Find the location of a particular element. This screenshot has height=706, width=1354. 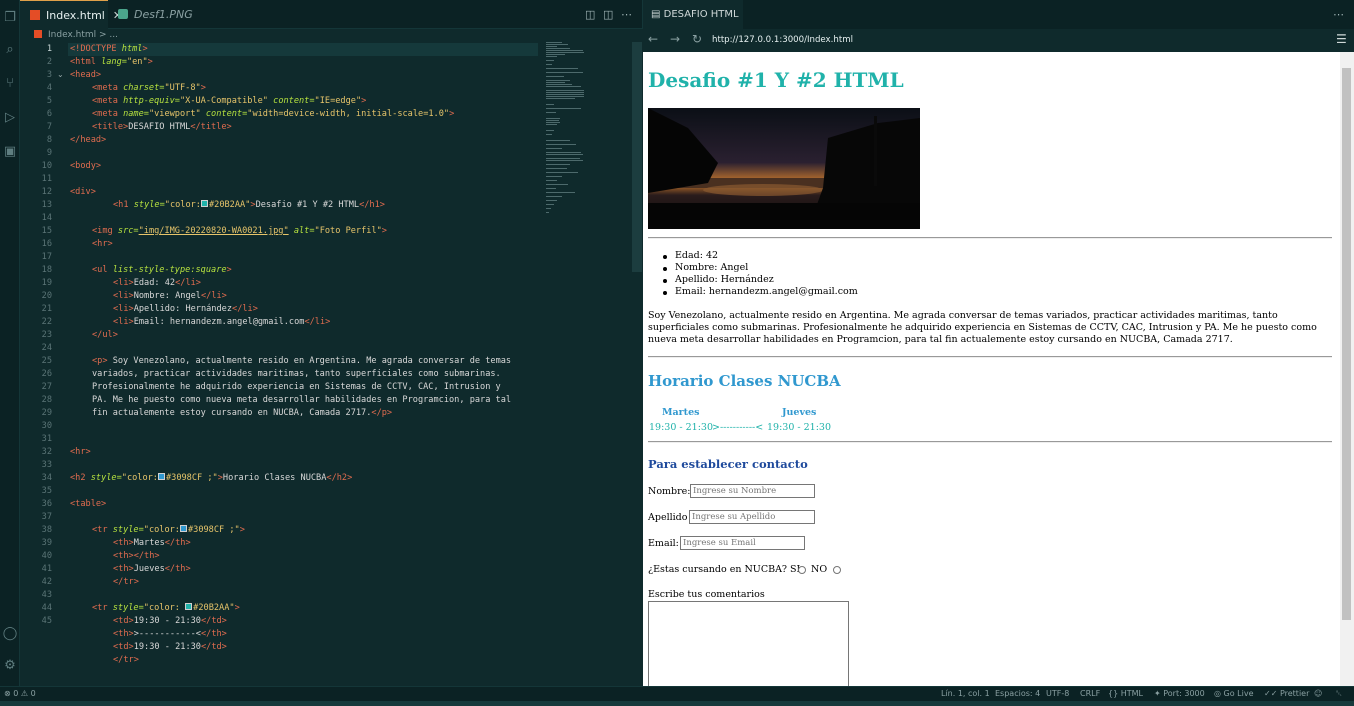

line-number: 42 is located at coordinates (46, 582).